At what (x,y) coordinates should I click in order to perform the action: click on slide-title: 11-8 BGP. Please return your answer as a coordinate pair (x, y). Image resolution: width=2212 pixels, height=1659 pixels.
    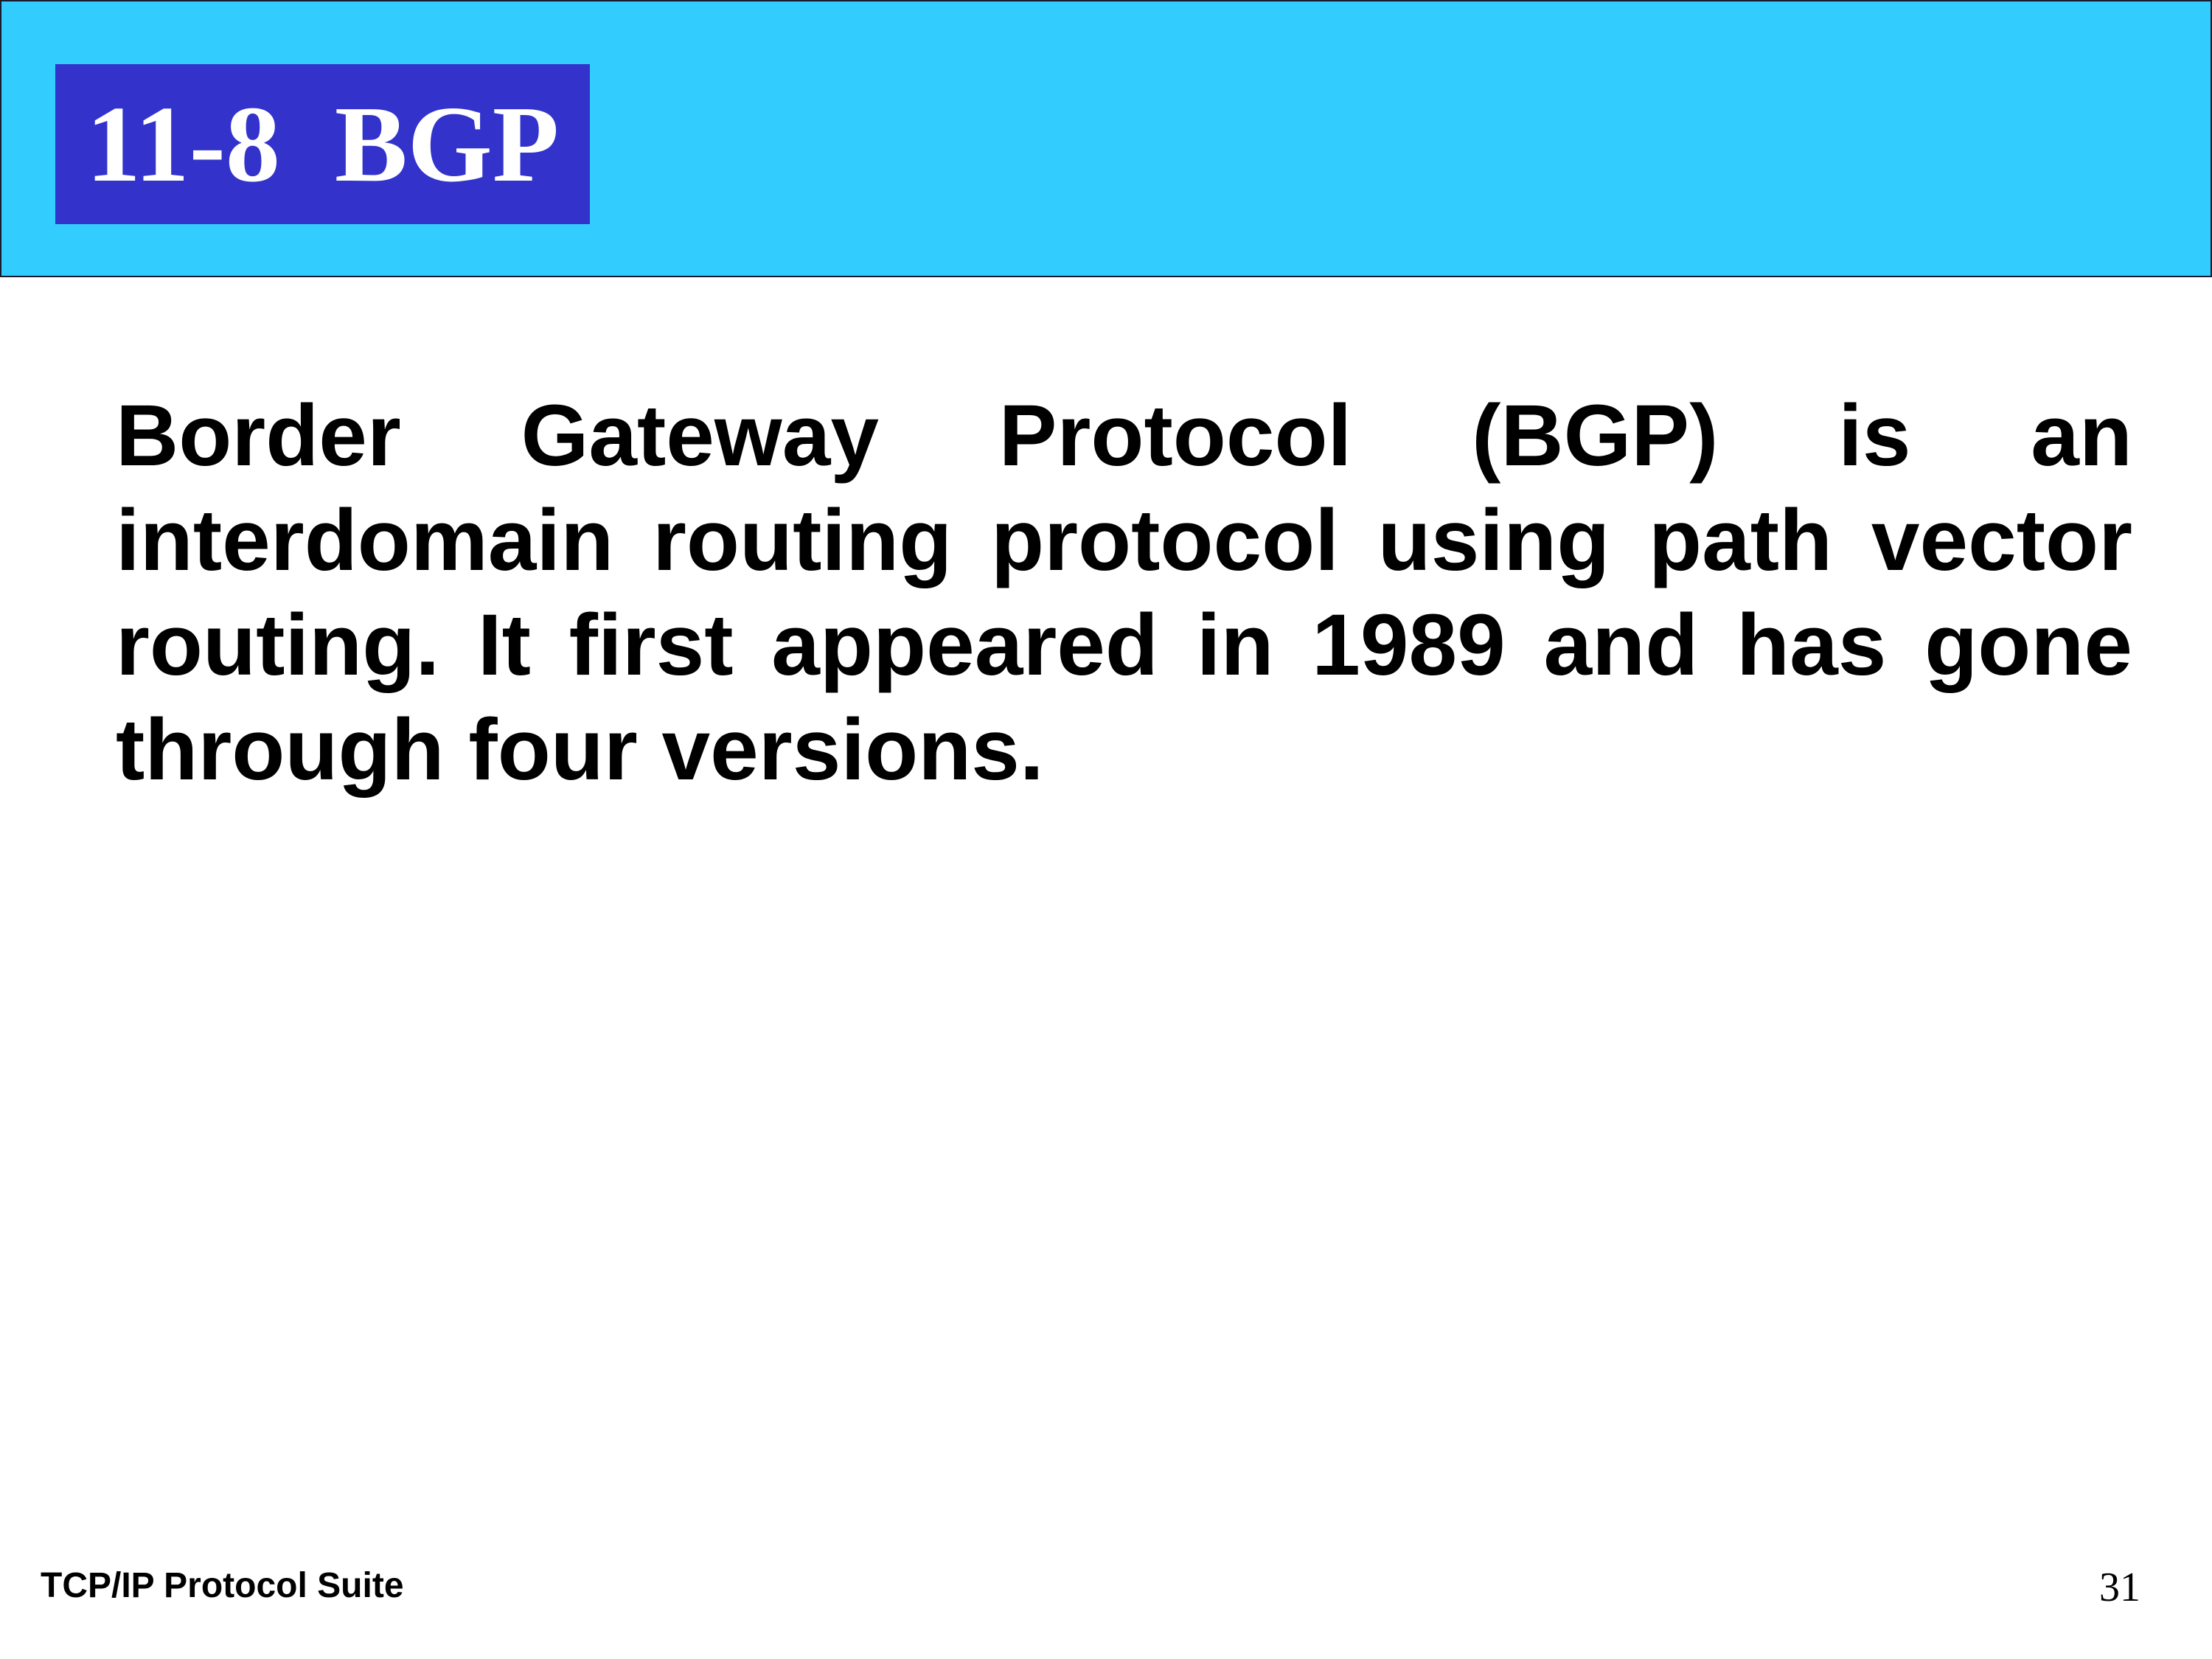
    Looking at the image, I should click on (323, 144).